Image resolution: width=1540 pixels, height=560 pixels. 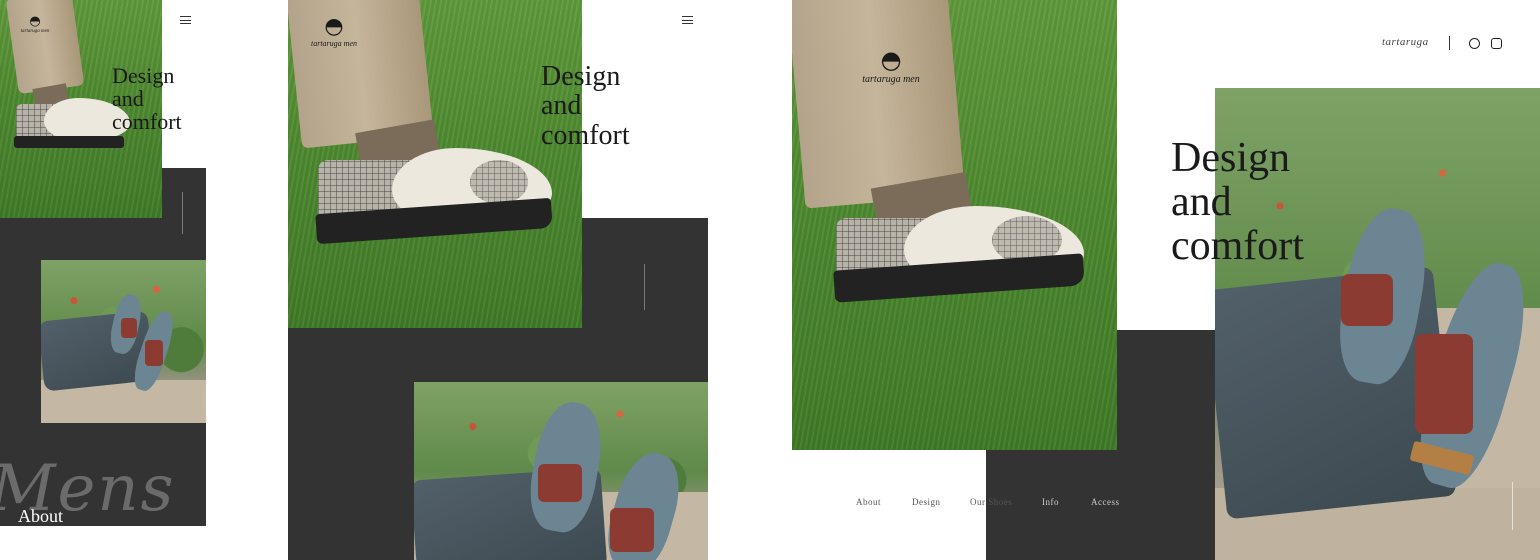 What do you see at coordinates (991, 502) in the screenshot?
I see `nav-our-shoes: Our Shoes` at bounding box center [991, 502].